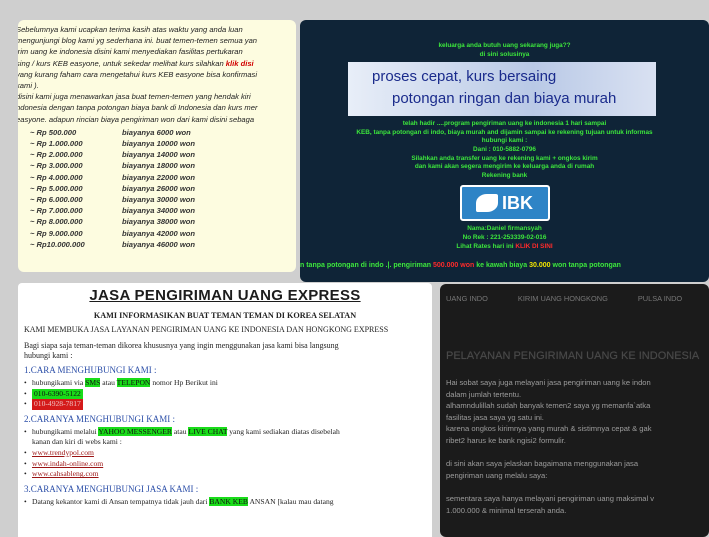 The height and width of the screenshot is (537, 709). I want to click on bank-keb-highlight: BANK KEB, so click(228, 501).